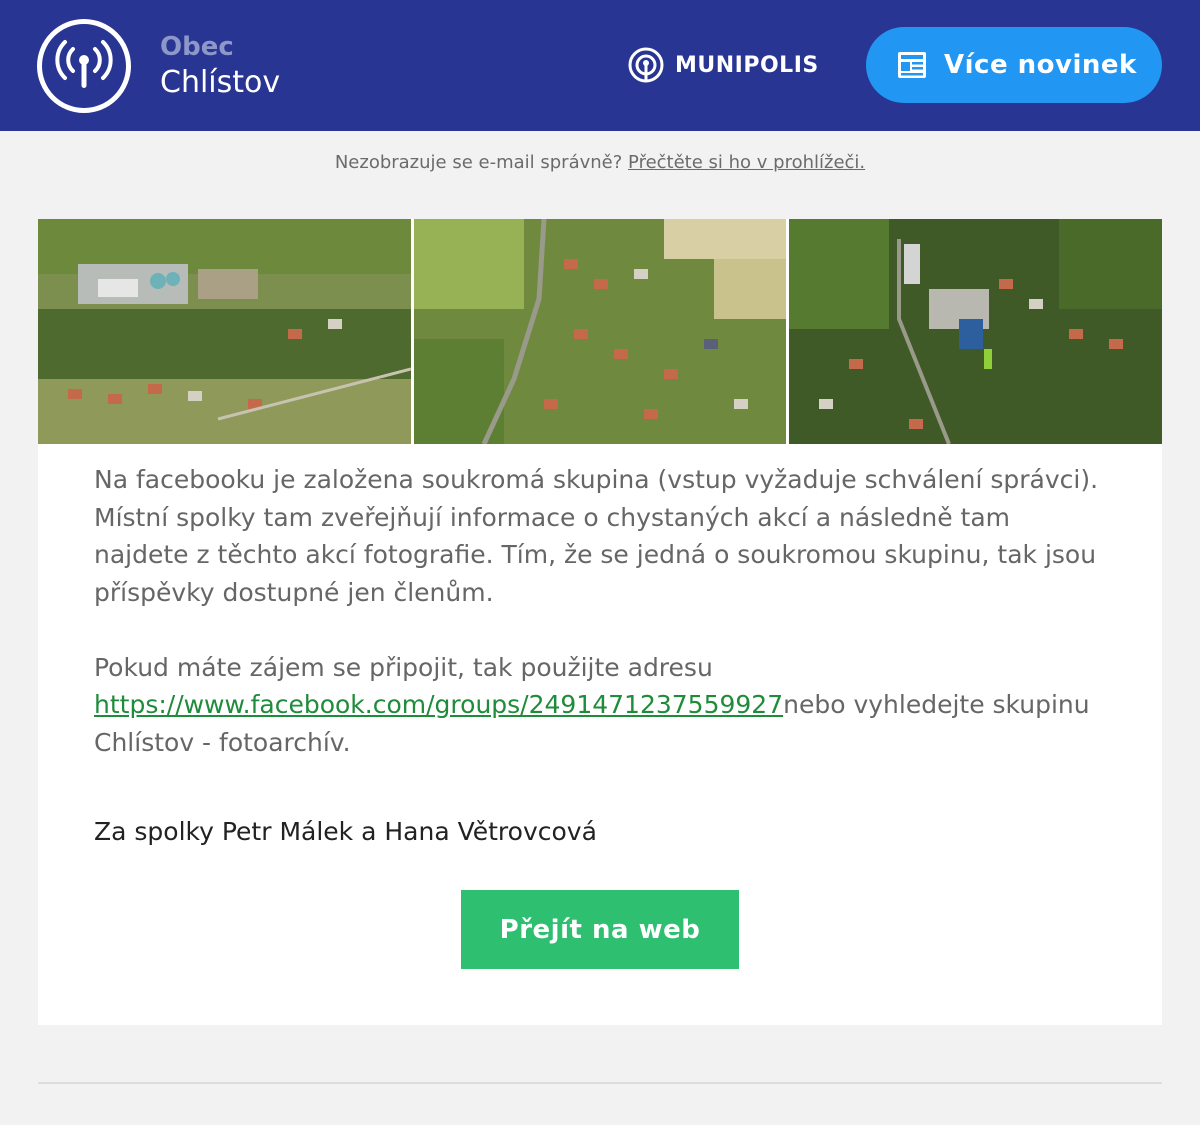 This screenshot has width=1200, height=1125. I want to click on view-in-browser-link: Přečtěte si ho v prohlížeči., so click(746, 162).